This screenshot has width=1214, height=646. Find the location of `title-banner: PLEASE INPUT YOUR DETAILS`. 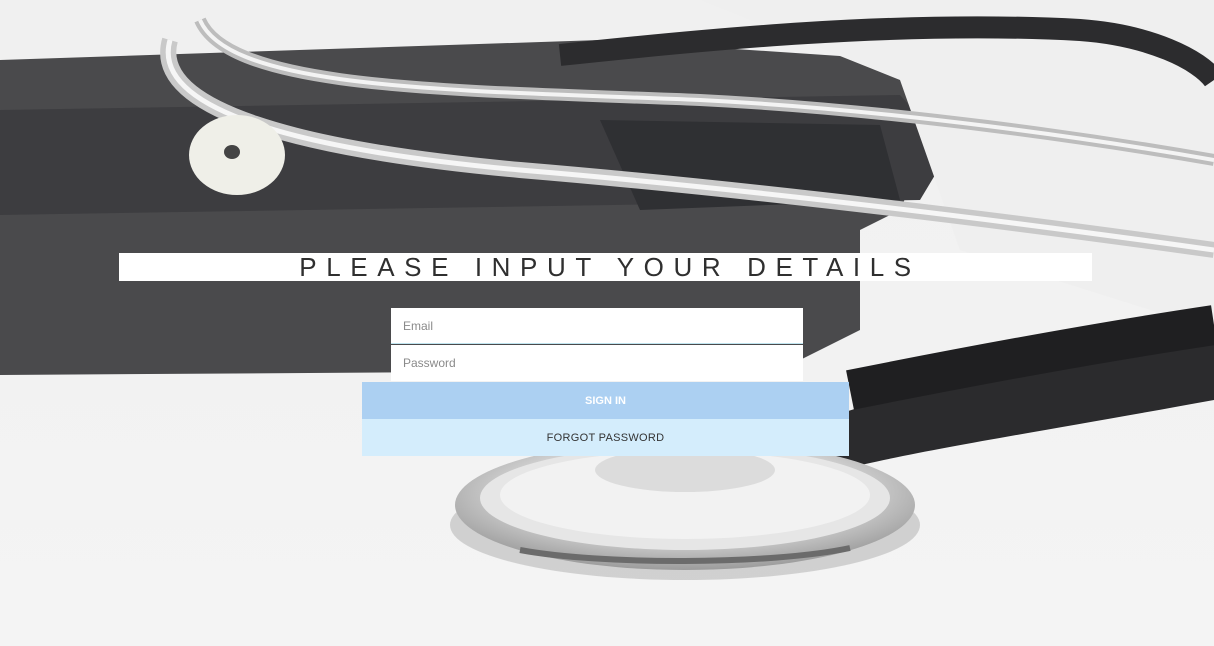

title-banner: PLEASE INPUT YOUR DETAILS is located at coordinates (605, 267).